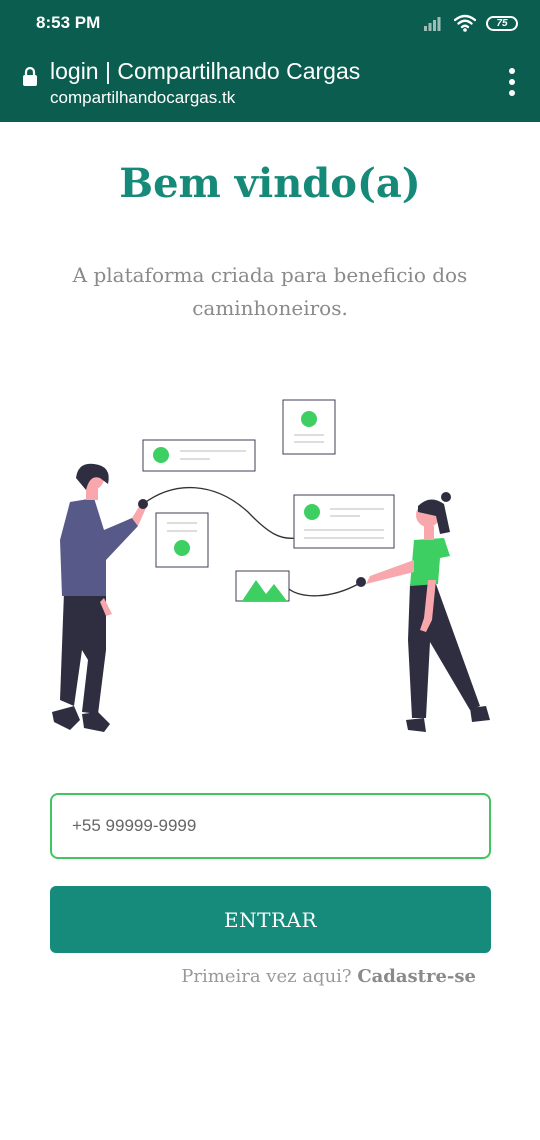  I want to click on image-card, so click(262, 586).